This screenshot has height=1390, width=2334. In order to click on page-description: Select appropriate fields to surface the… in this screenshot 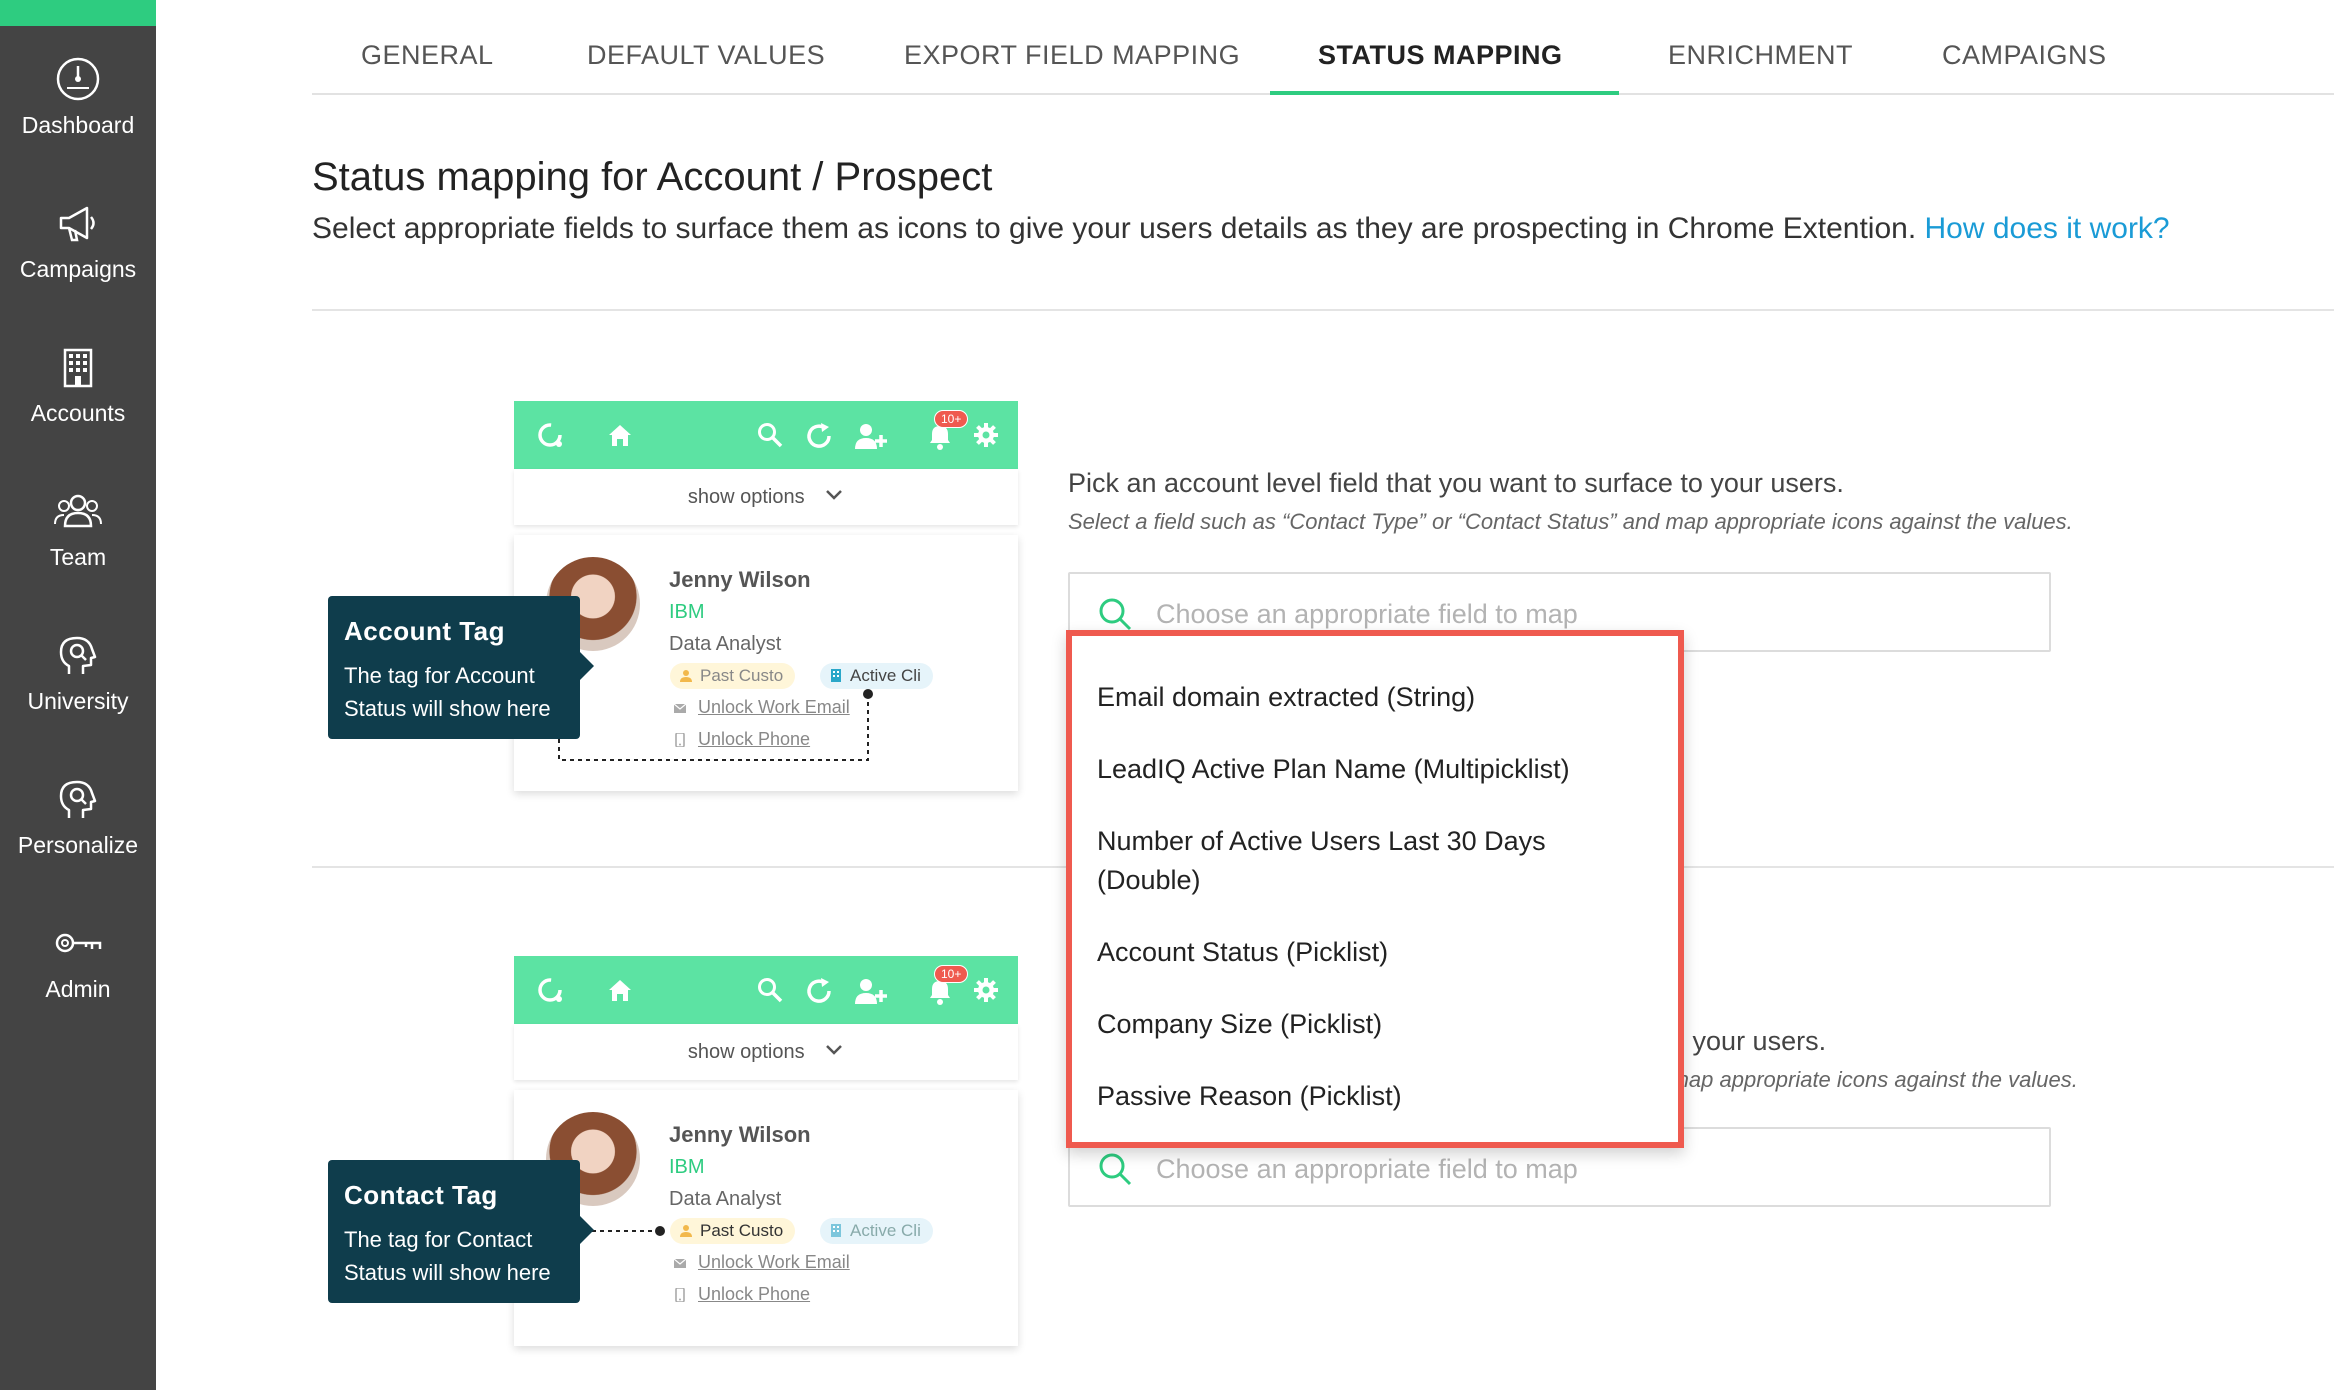, I will do `click(1241, 229)`.